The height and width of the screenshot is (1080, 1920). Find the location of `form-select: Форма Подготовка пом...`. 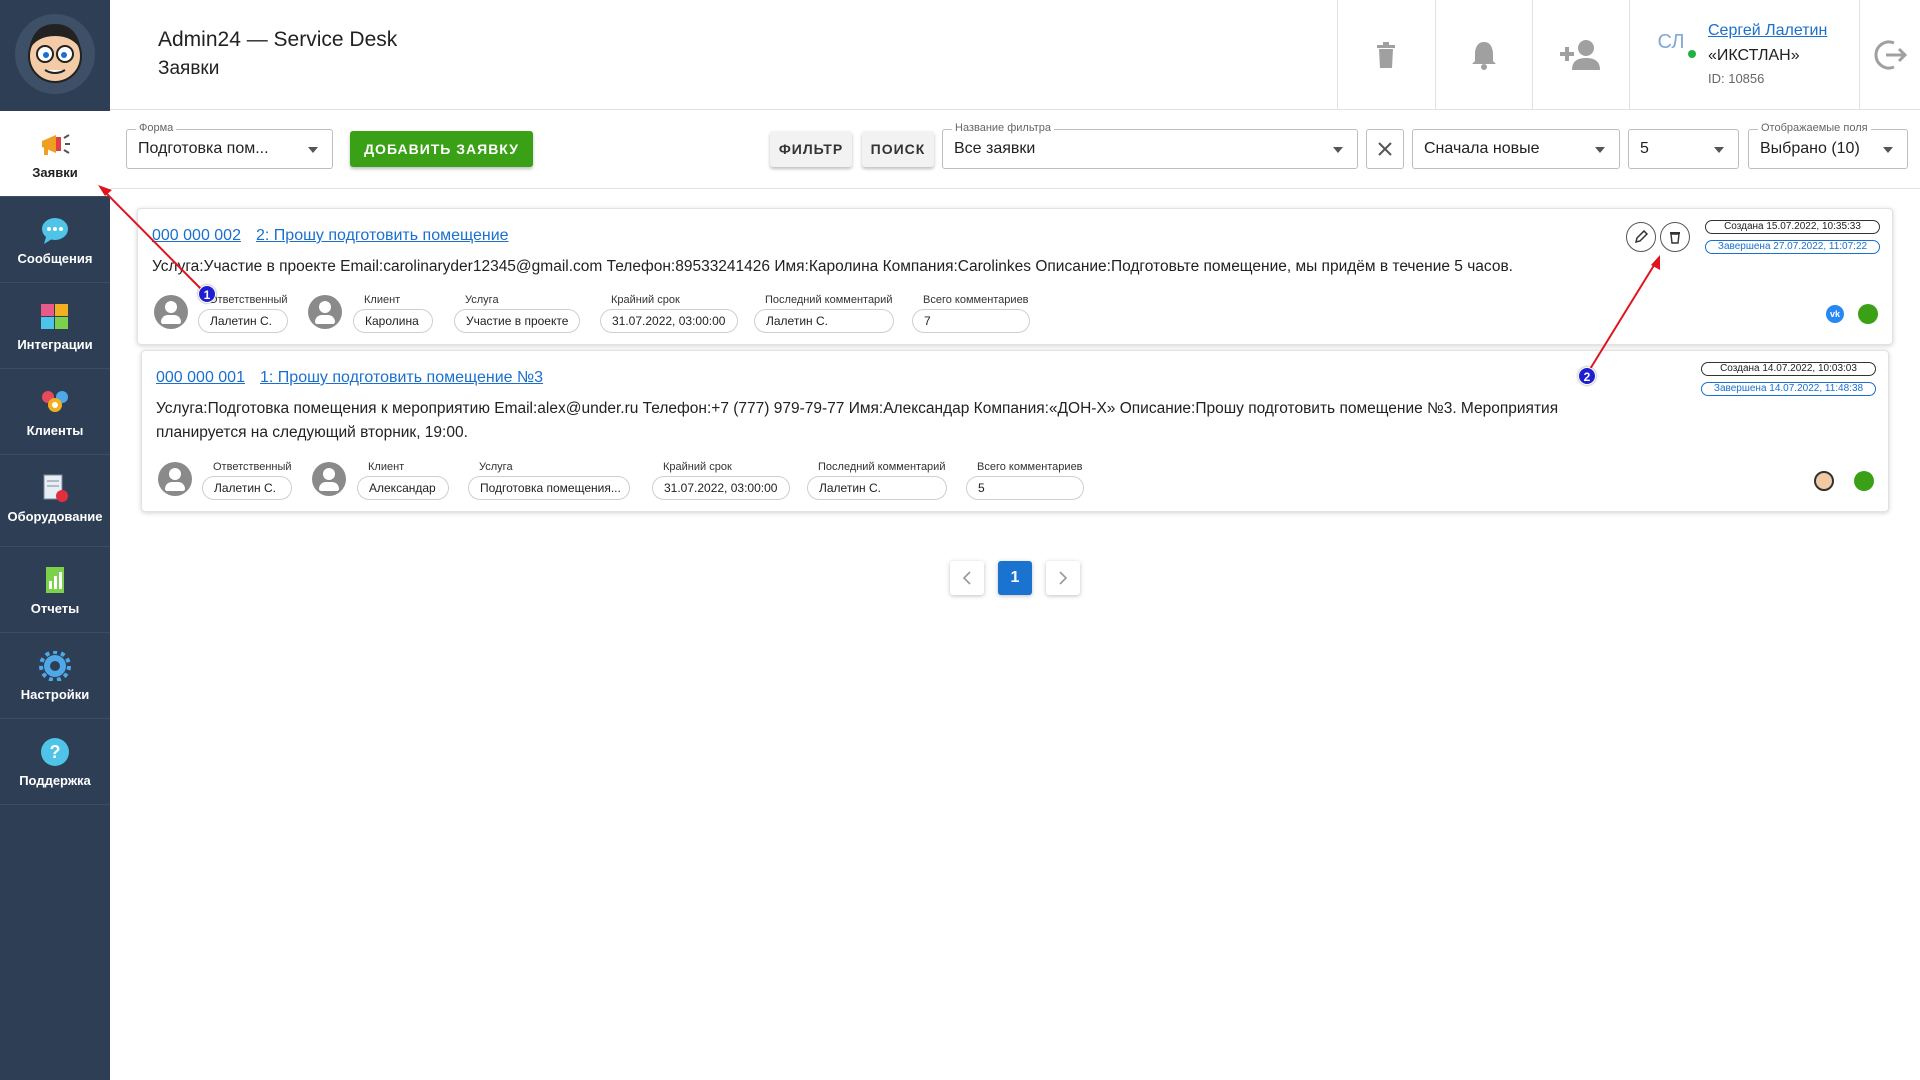

form-select: Форма Подготовка пом... is located at coordinates (229, 145).